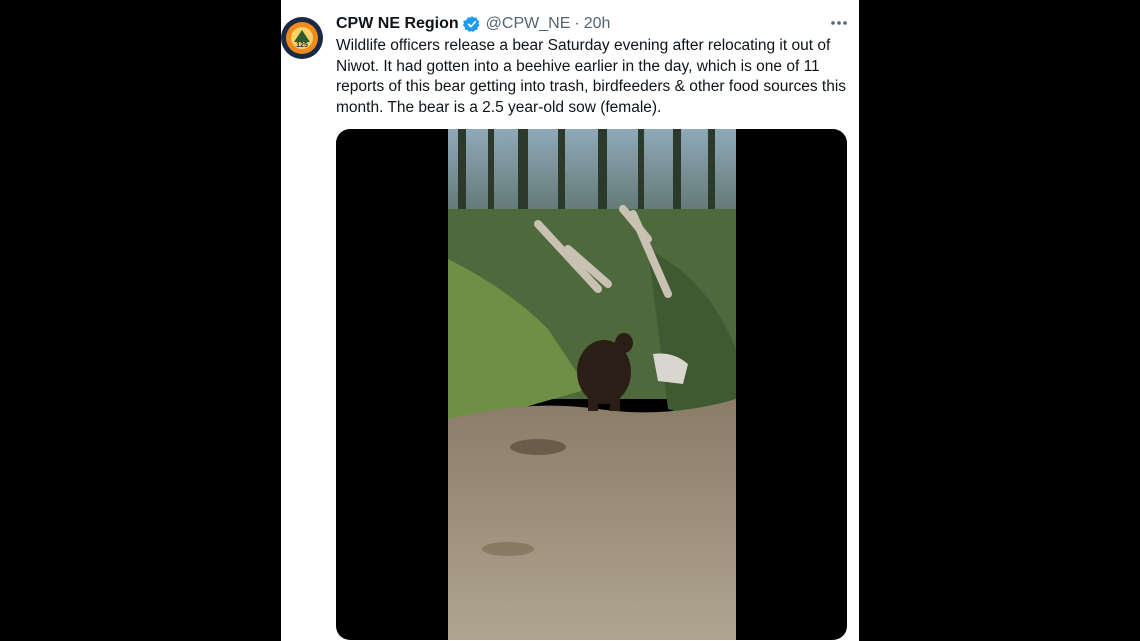 This screenshot has height=641, width=1140. What do you see at coordinates (839, 23) in the screenshot?
I see `more-options-icon` at bounding box center [839, 23].